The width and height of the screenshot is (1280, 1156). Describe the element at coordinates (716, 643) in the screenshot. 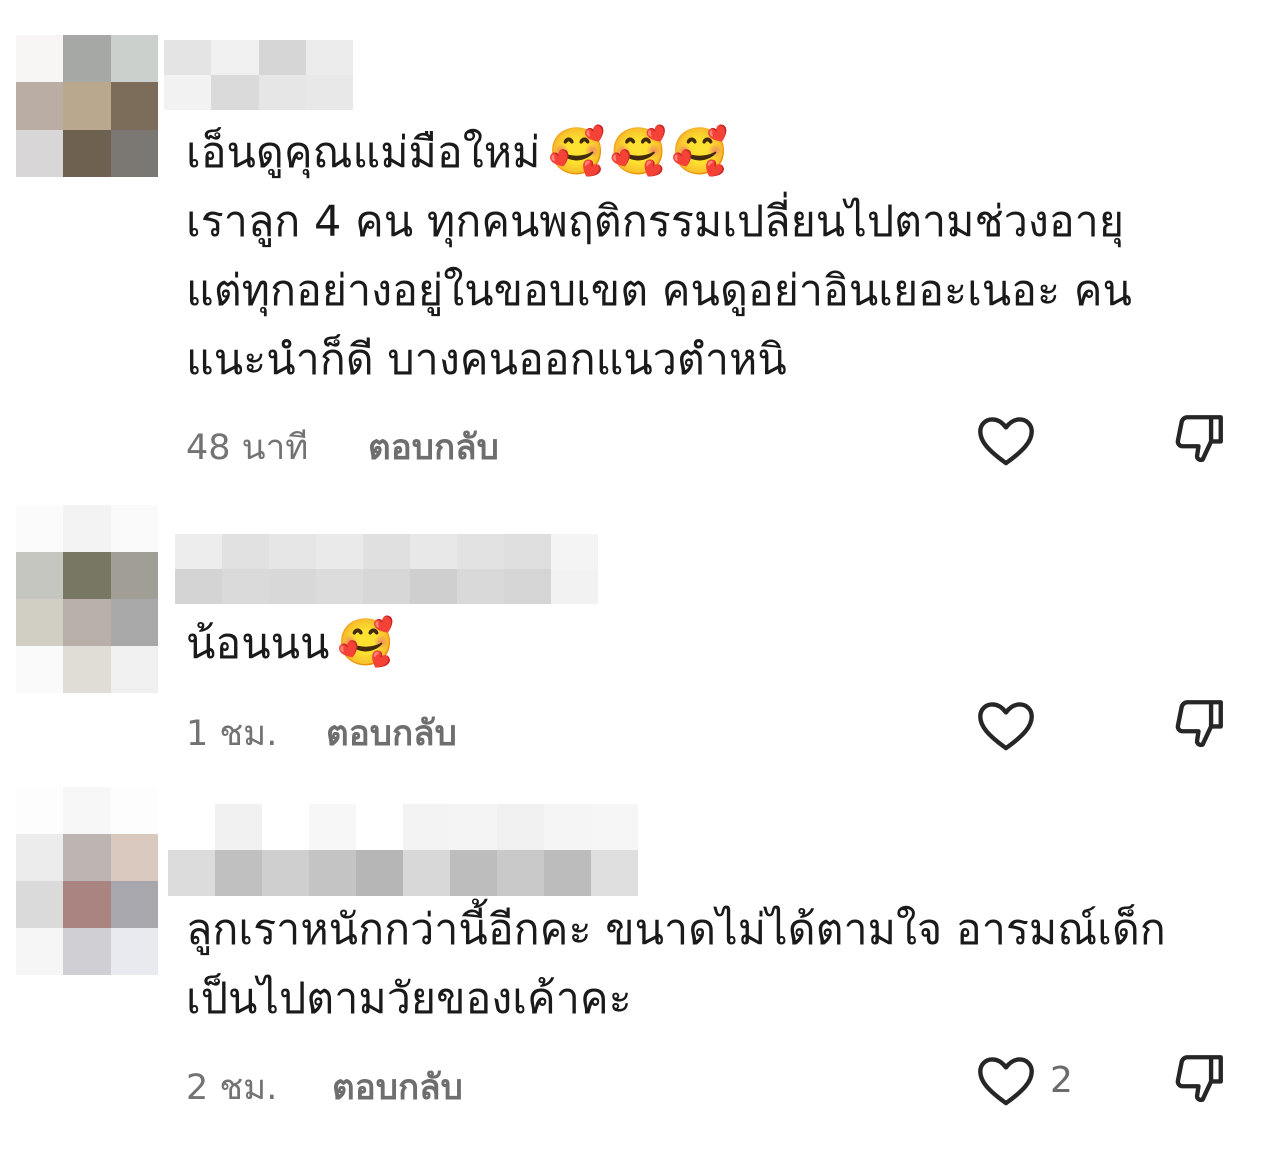

I see `comment-text: น้อนนน 🥰` at that location.